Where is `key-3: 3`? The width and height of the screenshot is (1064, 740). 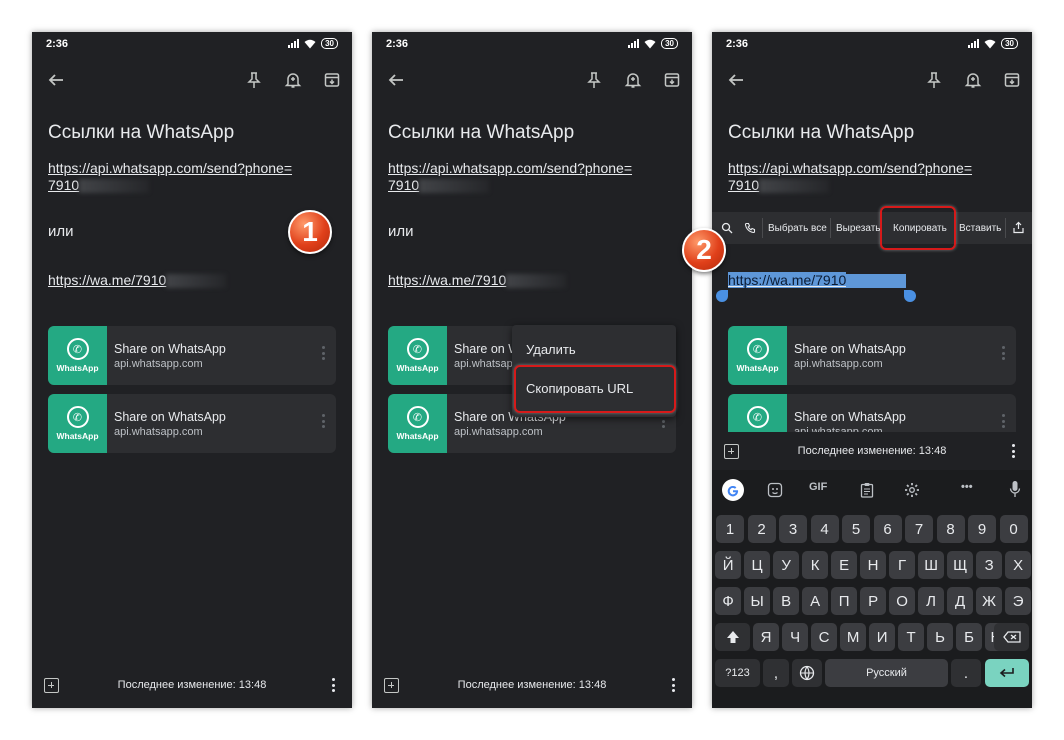
key-3: 3 is located at coordinates (793, 529).